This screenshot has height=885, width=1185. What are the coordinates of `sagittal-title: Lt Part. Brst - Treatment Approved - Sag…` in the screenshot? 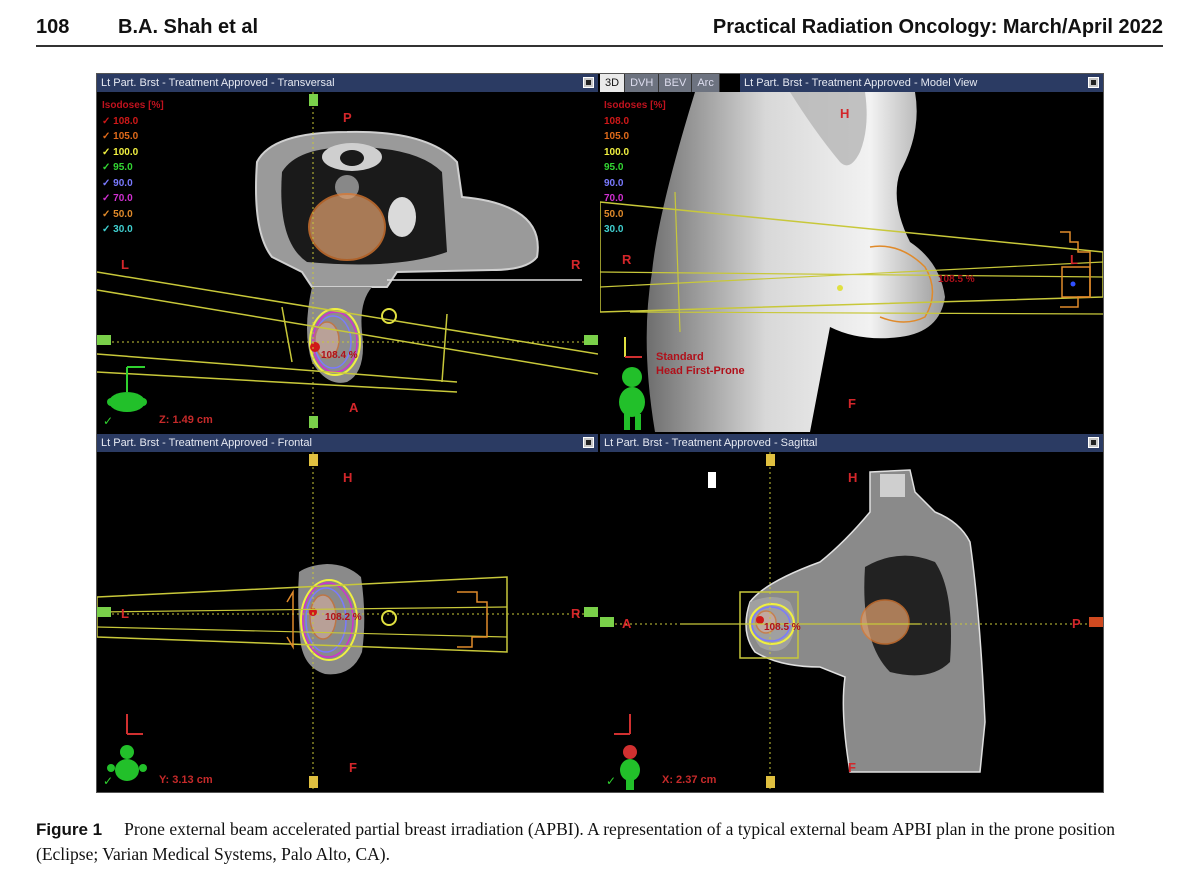 It's located at (711, 443).